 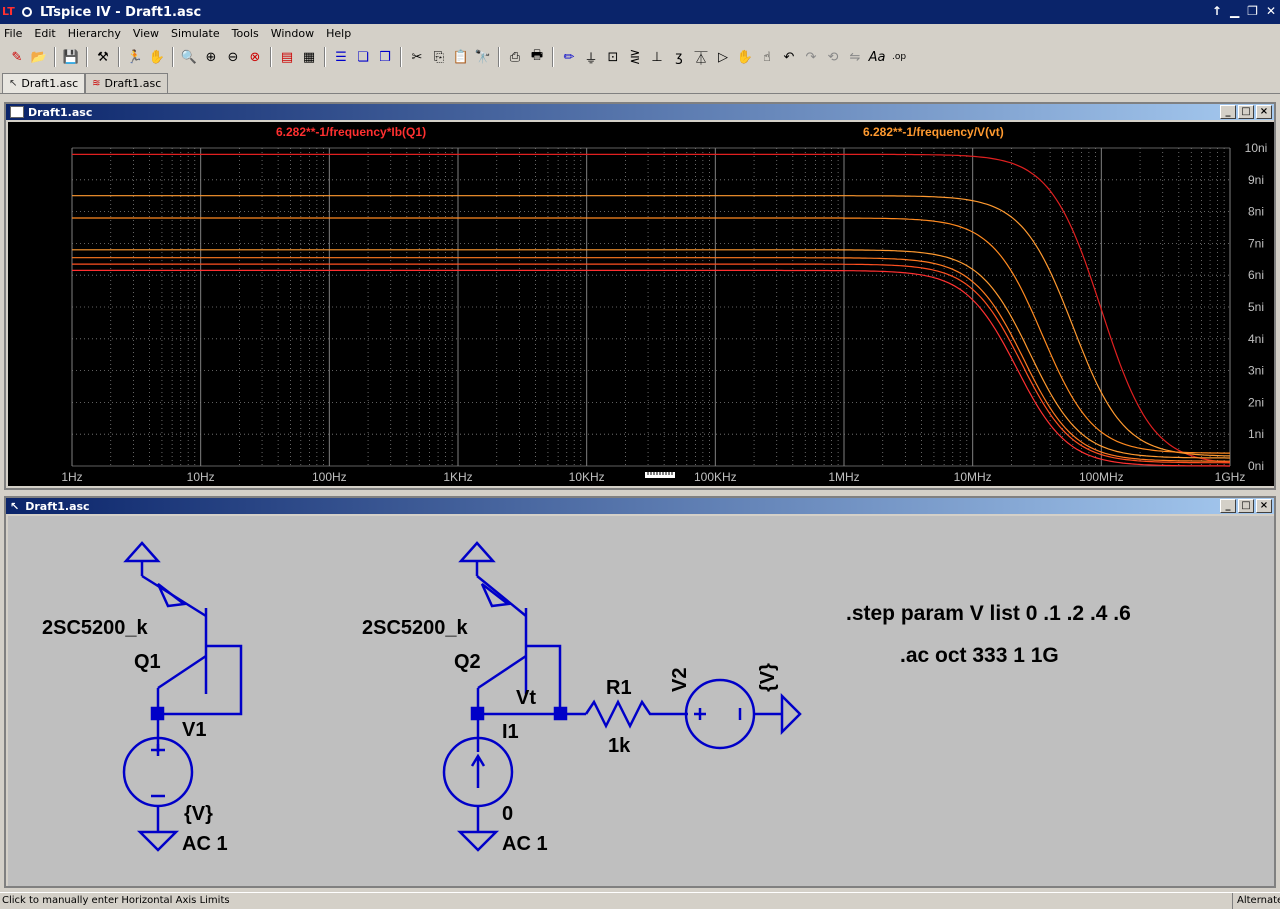 What do you see at coordinates (351, 132) in the screenshot?
I see `trace-label-ib-q1: 6.282**-1/frequency*Ib(Q1)` at bounding box center [351, 132].